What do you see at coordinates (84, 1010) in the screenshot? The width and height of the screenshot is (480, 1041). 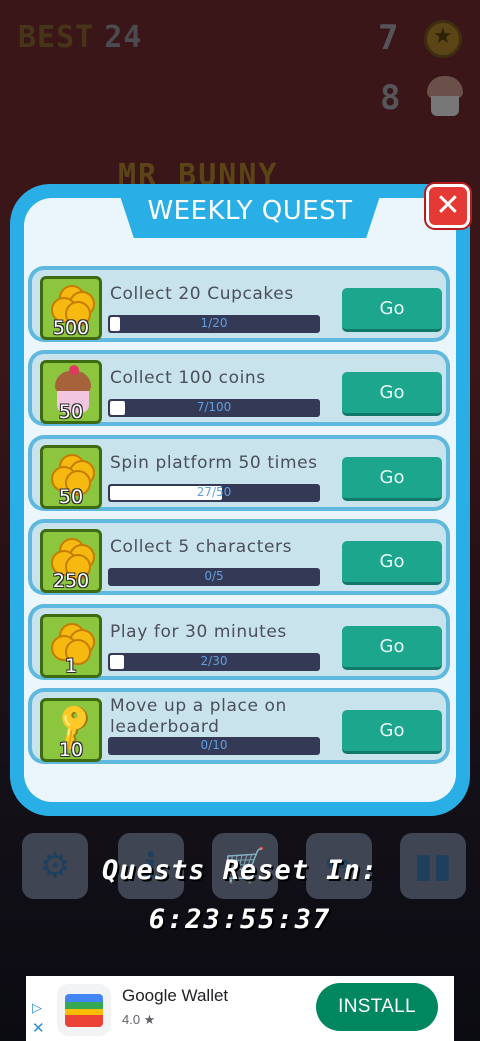 I see `google-wallet-icon` at bounding box center [84, 1010].